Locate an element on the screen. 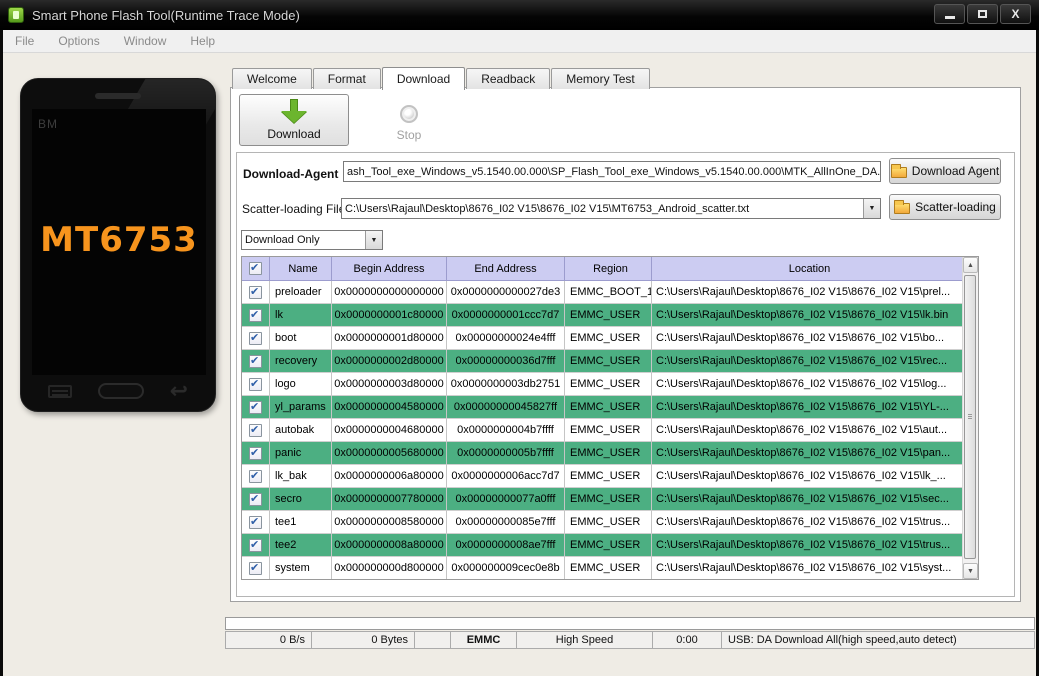  header-name: Name is located at coordinates (301, 269).